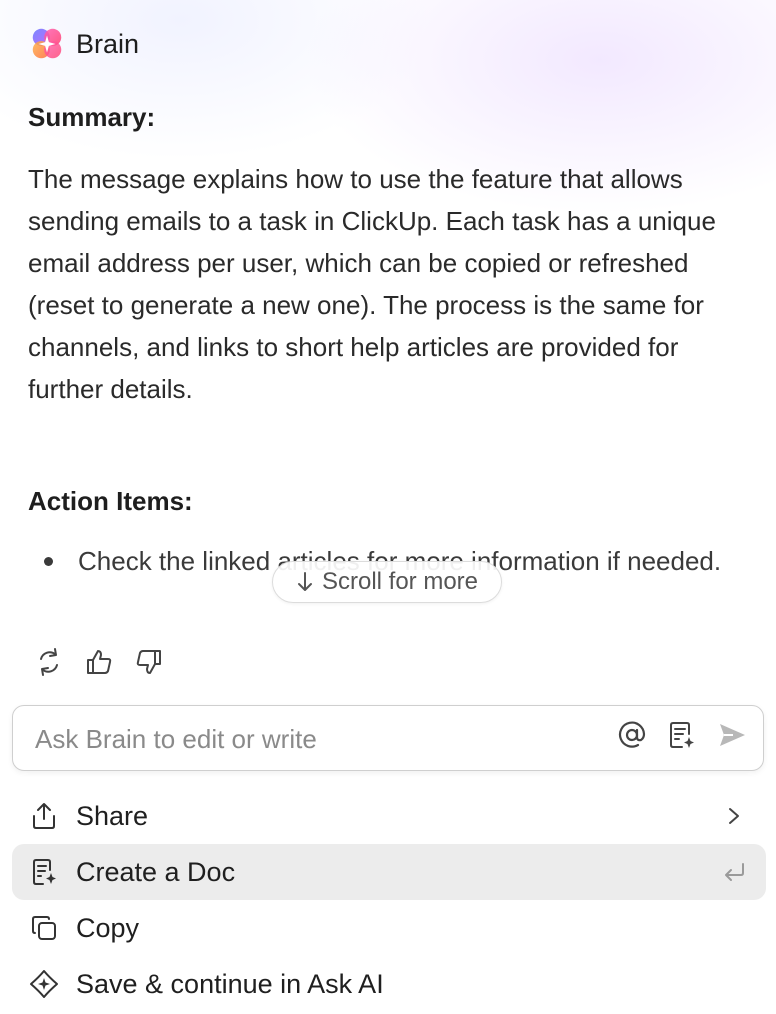  I want to click on enter-key-icon, so click(734, 872).